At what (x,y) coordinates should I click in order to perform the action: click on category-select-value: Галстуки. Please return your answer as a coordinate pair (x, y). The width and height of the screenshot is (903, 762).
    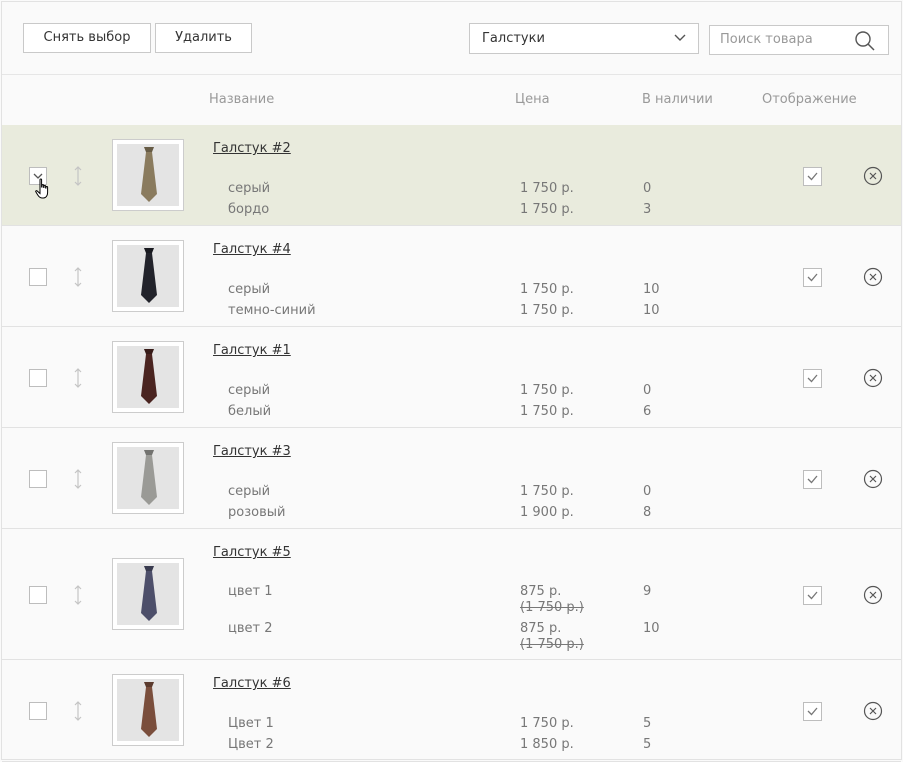
    Looking at the image, I should click on (513, 38).